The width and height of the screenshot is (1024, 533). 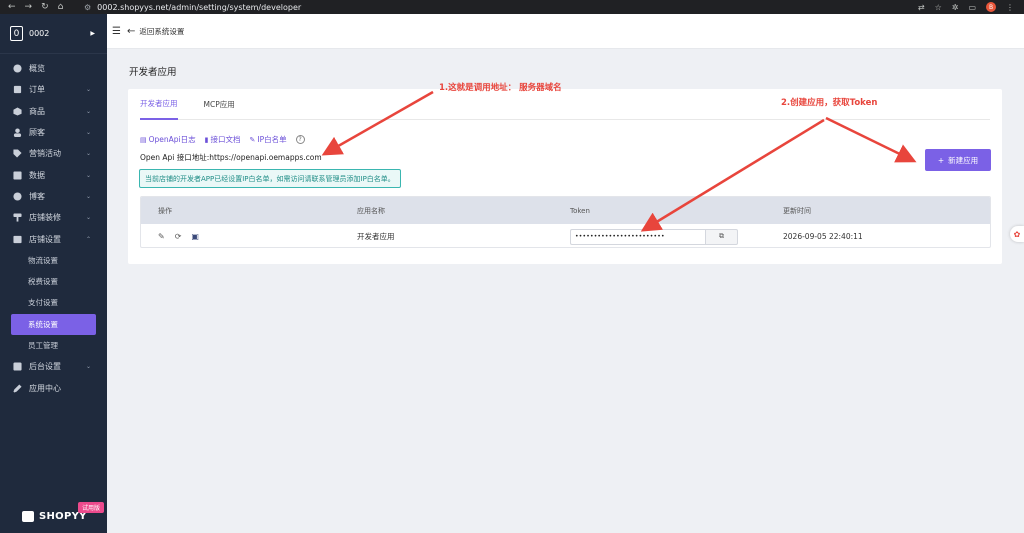 What do you see at coordinates (178, 236) in the screenshot?
I see `refresh-icon: ⟳` at bounding box center [178, 236].